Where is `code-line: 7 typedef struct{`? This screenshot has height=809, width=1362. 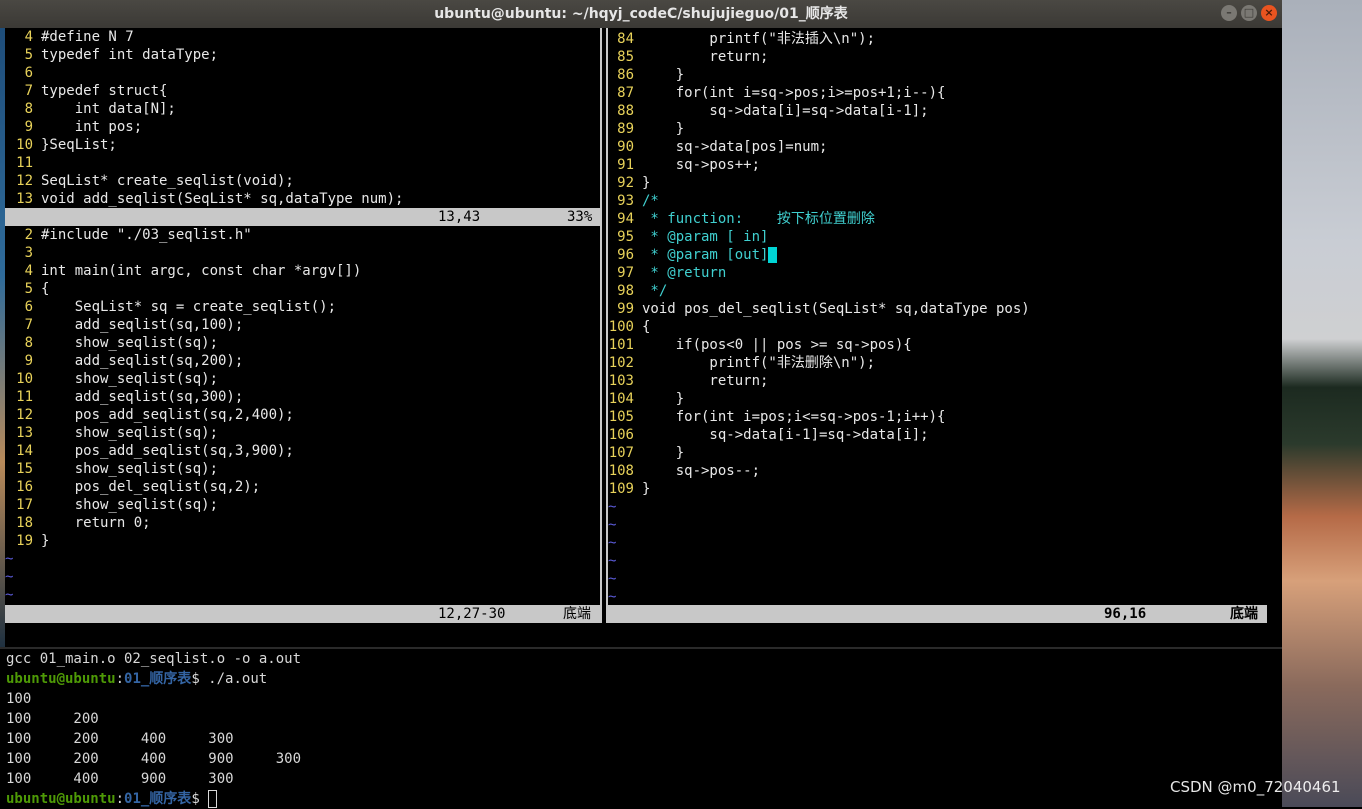 code-line: 7 typedef struct{ is located at coordinates (302, 91).